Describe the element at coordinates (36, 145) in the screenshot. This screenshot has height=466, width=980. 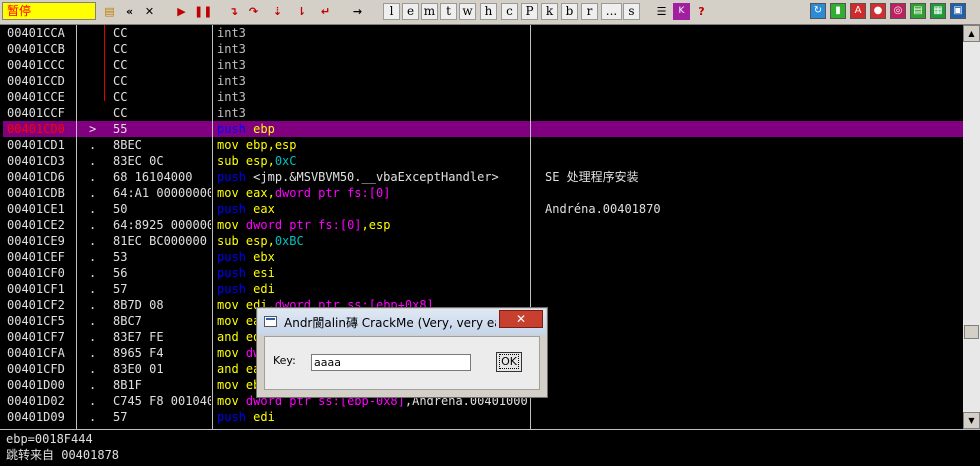
I see `row-address: 00401CD1` at that location.